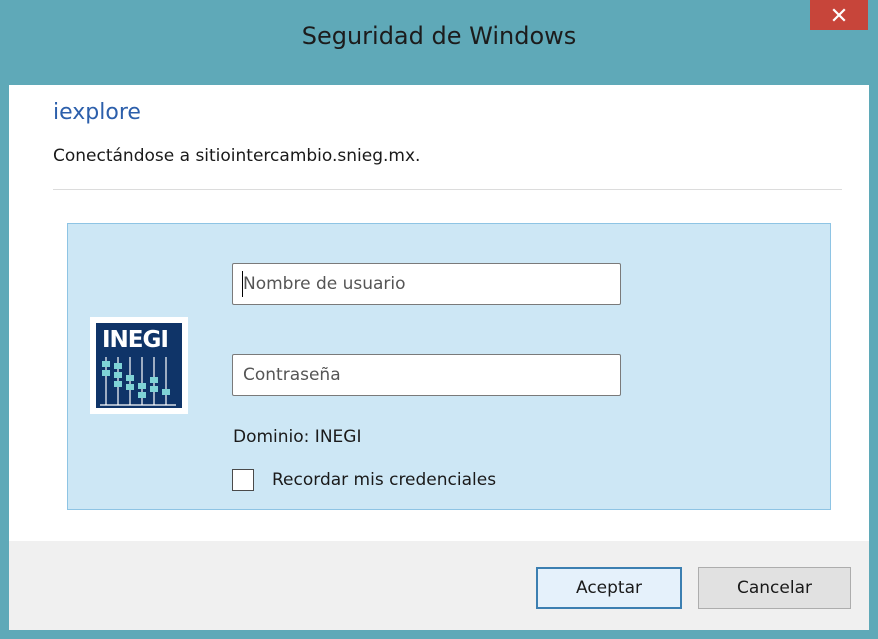 The width and height of the screenshot is (878, 639). I want to click on remember-credentials: Recordar mis credenciales, so click(364, 480).